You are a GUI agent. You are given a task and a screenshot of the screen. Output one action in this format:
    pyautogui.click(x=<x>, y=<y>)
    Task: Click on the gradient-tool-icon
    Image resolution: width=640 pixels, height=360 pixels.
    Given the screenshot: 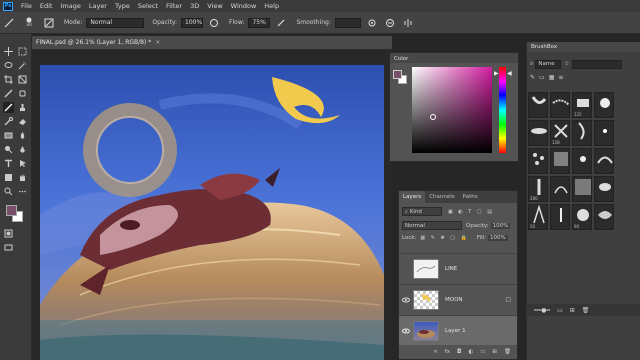 What is the action you would take?
    pyautogui.click(x=8, y=135)
    